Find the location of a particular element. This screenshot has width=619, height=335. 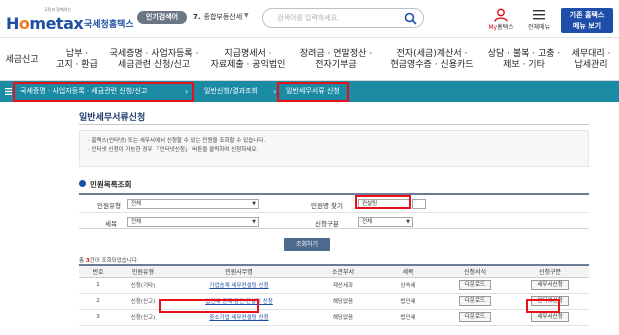

table-header-row: 번호 민원유형 민원사무명 소관부서 세목 신청서식 신청구분 is located at coordinates (334, 271).